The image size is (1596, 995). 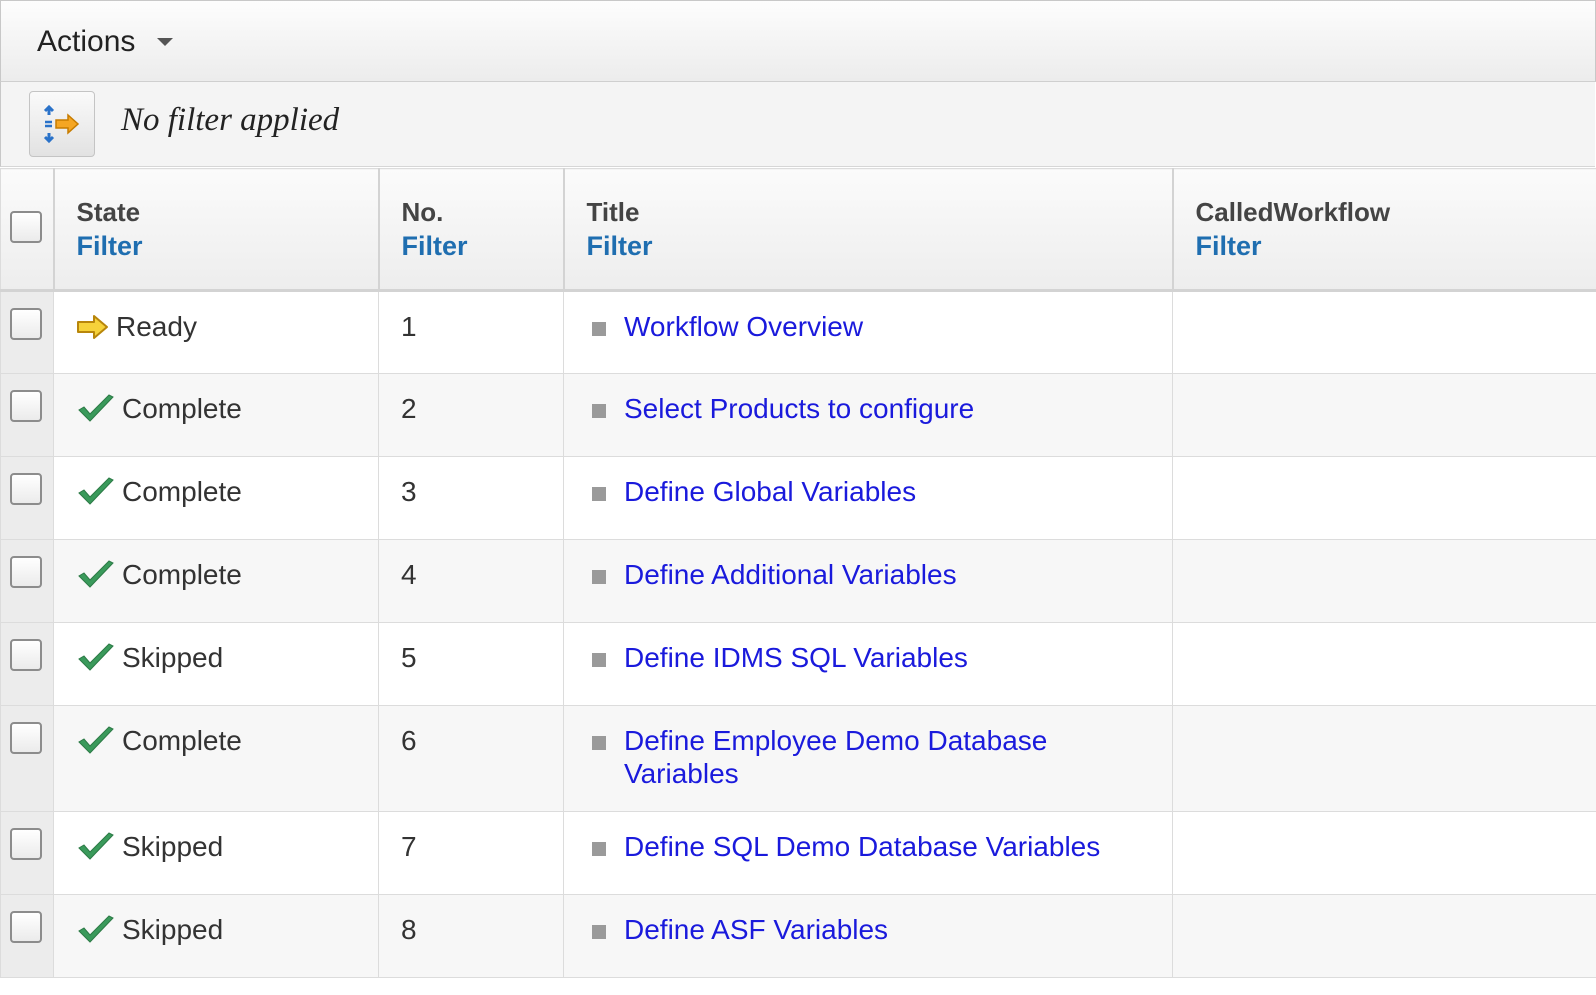 I want to click on state-cell: Skipped, so click(x=216, y=853).